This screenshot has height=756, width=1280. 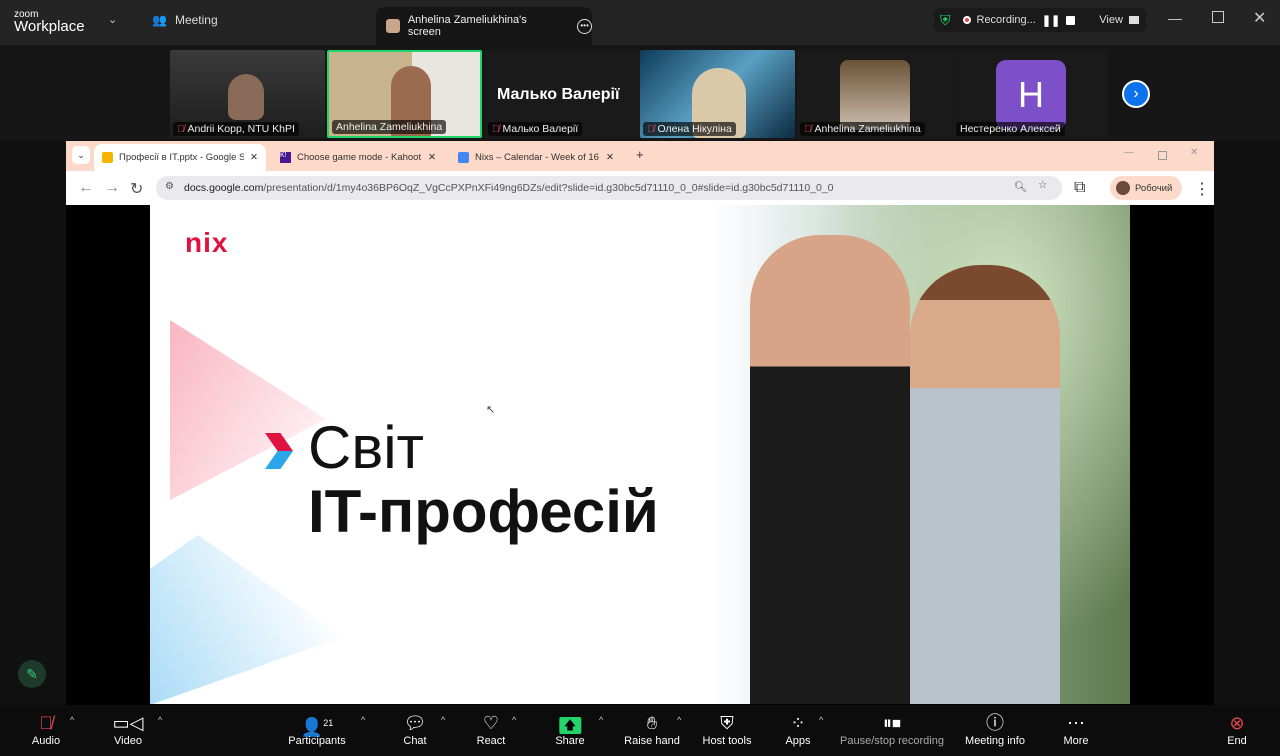 I want to click on zoom-icon: 🔍︎, so click(x=1020, y=186).